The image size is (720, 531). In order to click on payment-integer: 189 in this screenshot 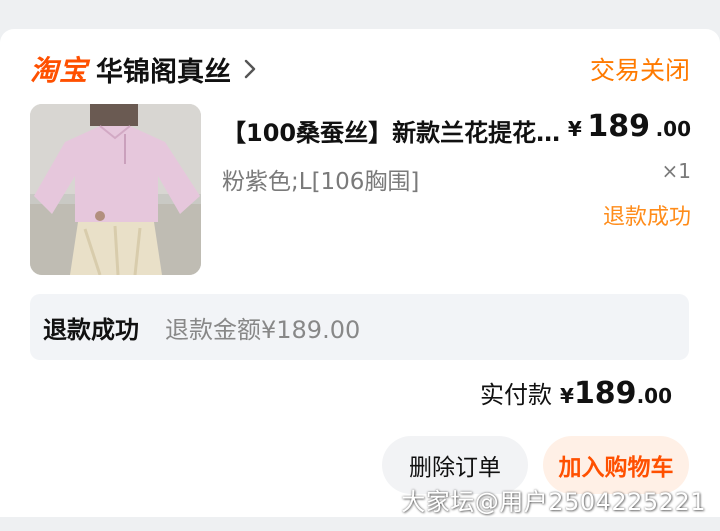, I will do `click(605, 393)`.